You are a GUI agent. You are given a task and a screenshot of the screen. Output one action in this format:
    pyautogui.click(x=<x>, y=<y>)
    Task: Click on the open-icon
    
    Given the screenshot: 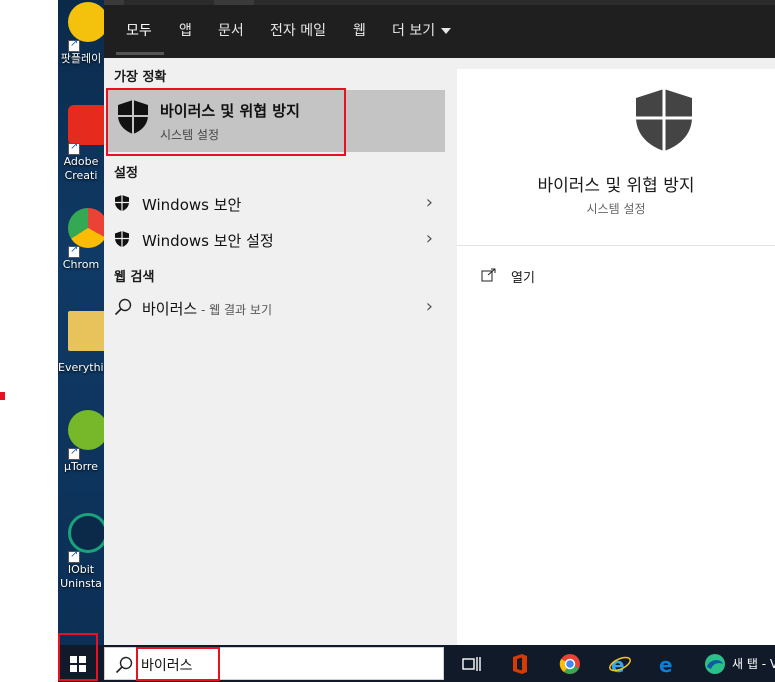 What is the action you would take?
    pyautogui.click(x=488, y=275)
    